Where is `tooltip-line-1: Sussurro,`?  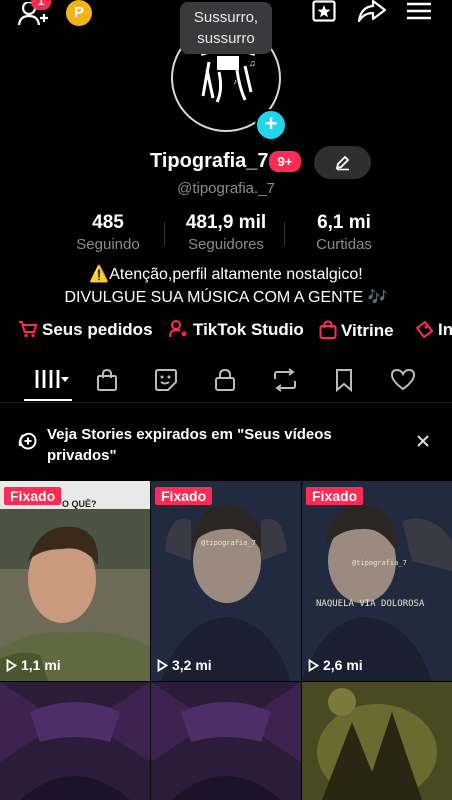
tooltip-line-1: Sussurro, is located at coordinates (226, 17).